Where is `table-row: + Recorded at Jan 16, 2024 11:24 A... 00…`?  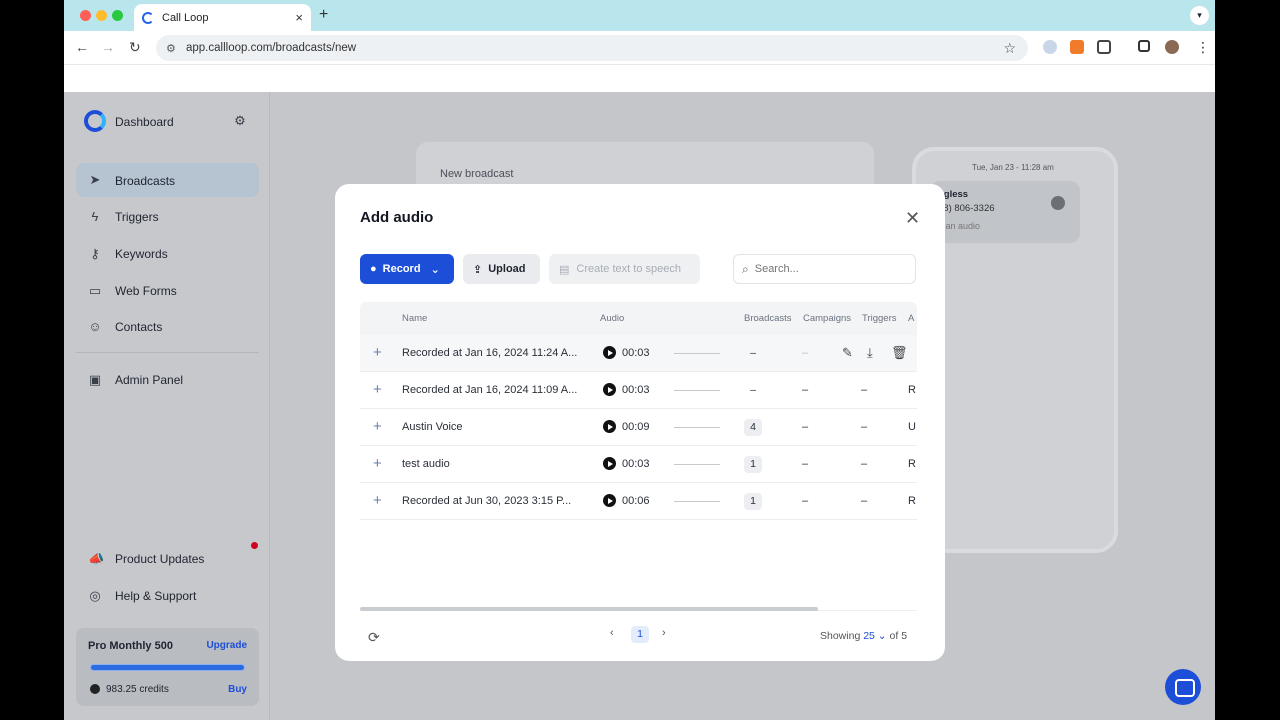
table-row: + Recorded at Jan 16, 2024 11:24 A... 00… is located at coordinates (638, 353).